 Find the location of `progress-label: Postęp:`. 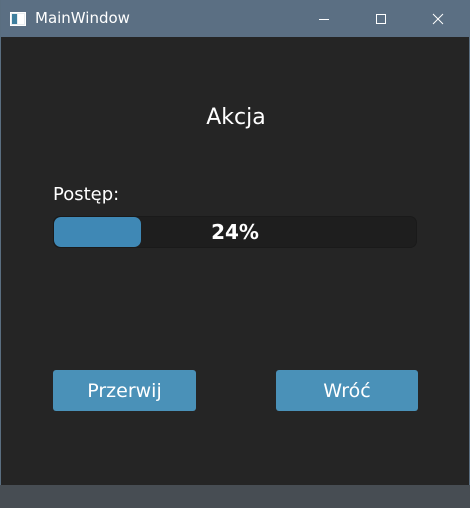

progress-label: Postęp: is located at coordinates (86, 194).